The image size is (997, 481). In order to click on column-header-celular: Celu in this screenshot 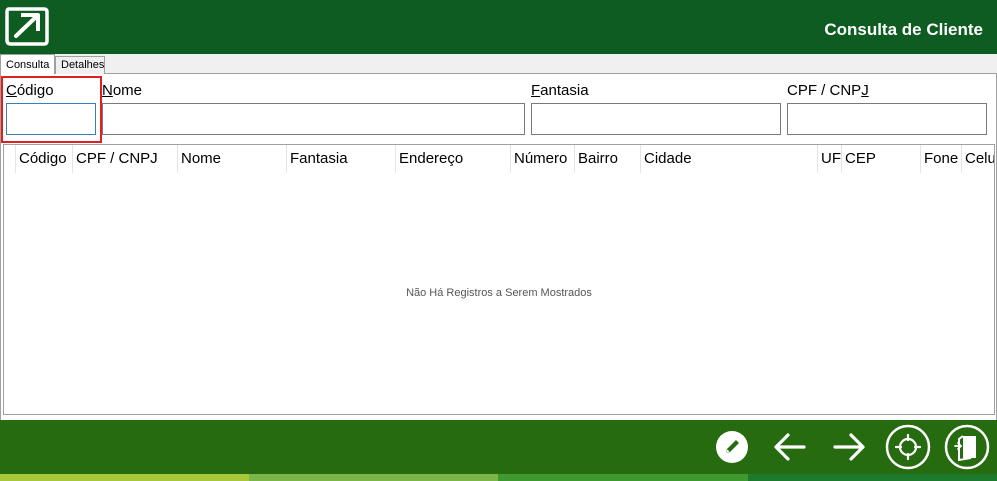, I will do `click(977, 159)`.